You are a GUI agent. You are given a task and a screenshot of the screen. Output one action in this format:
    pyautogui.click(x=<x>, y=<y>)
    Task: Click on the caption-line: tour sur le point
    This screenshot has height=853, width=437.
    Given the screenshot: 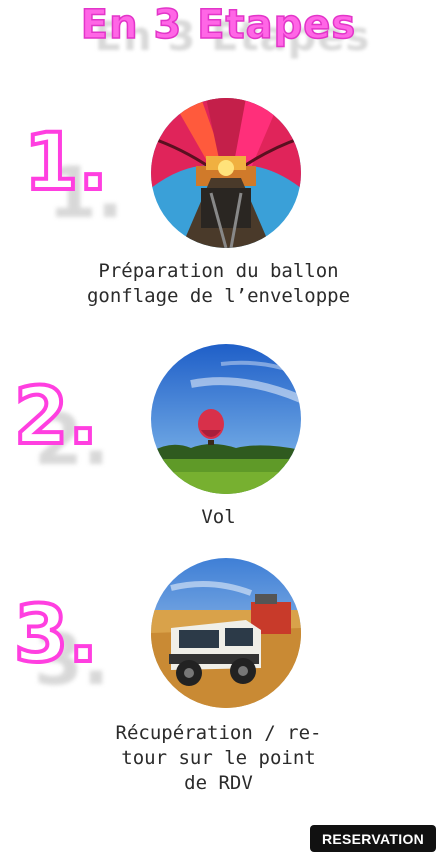 What is the action you would take?
    pyautogui.click(x=218, y=758)
    